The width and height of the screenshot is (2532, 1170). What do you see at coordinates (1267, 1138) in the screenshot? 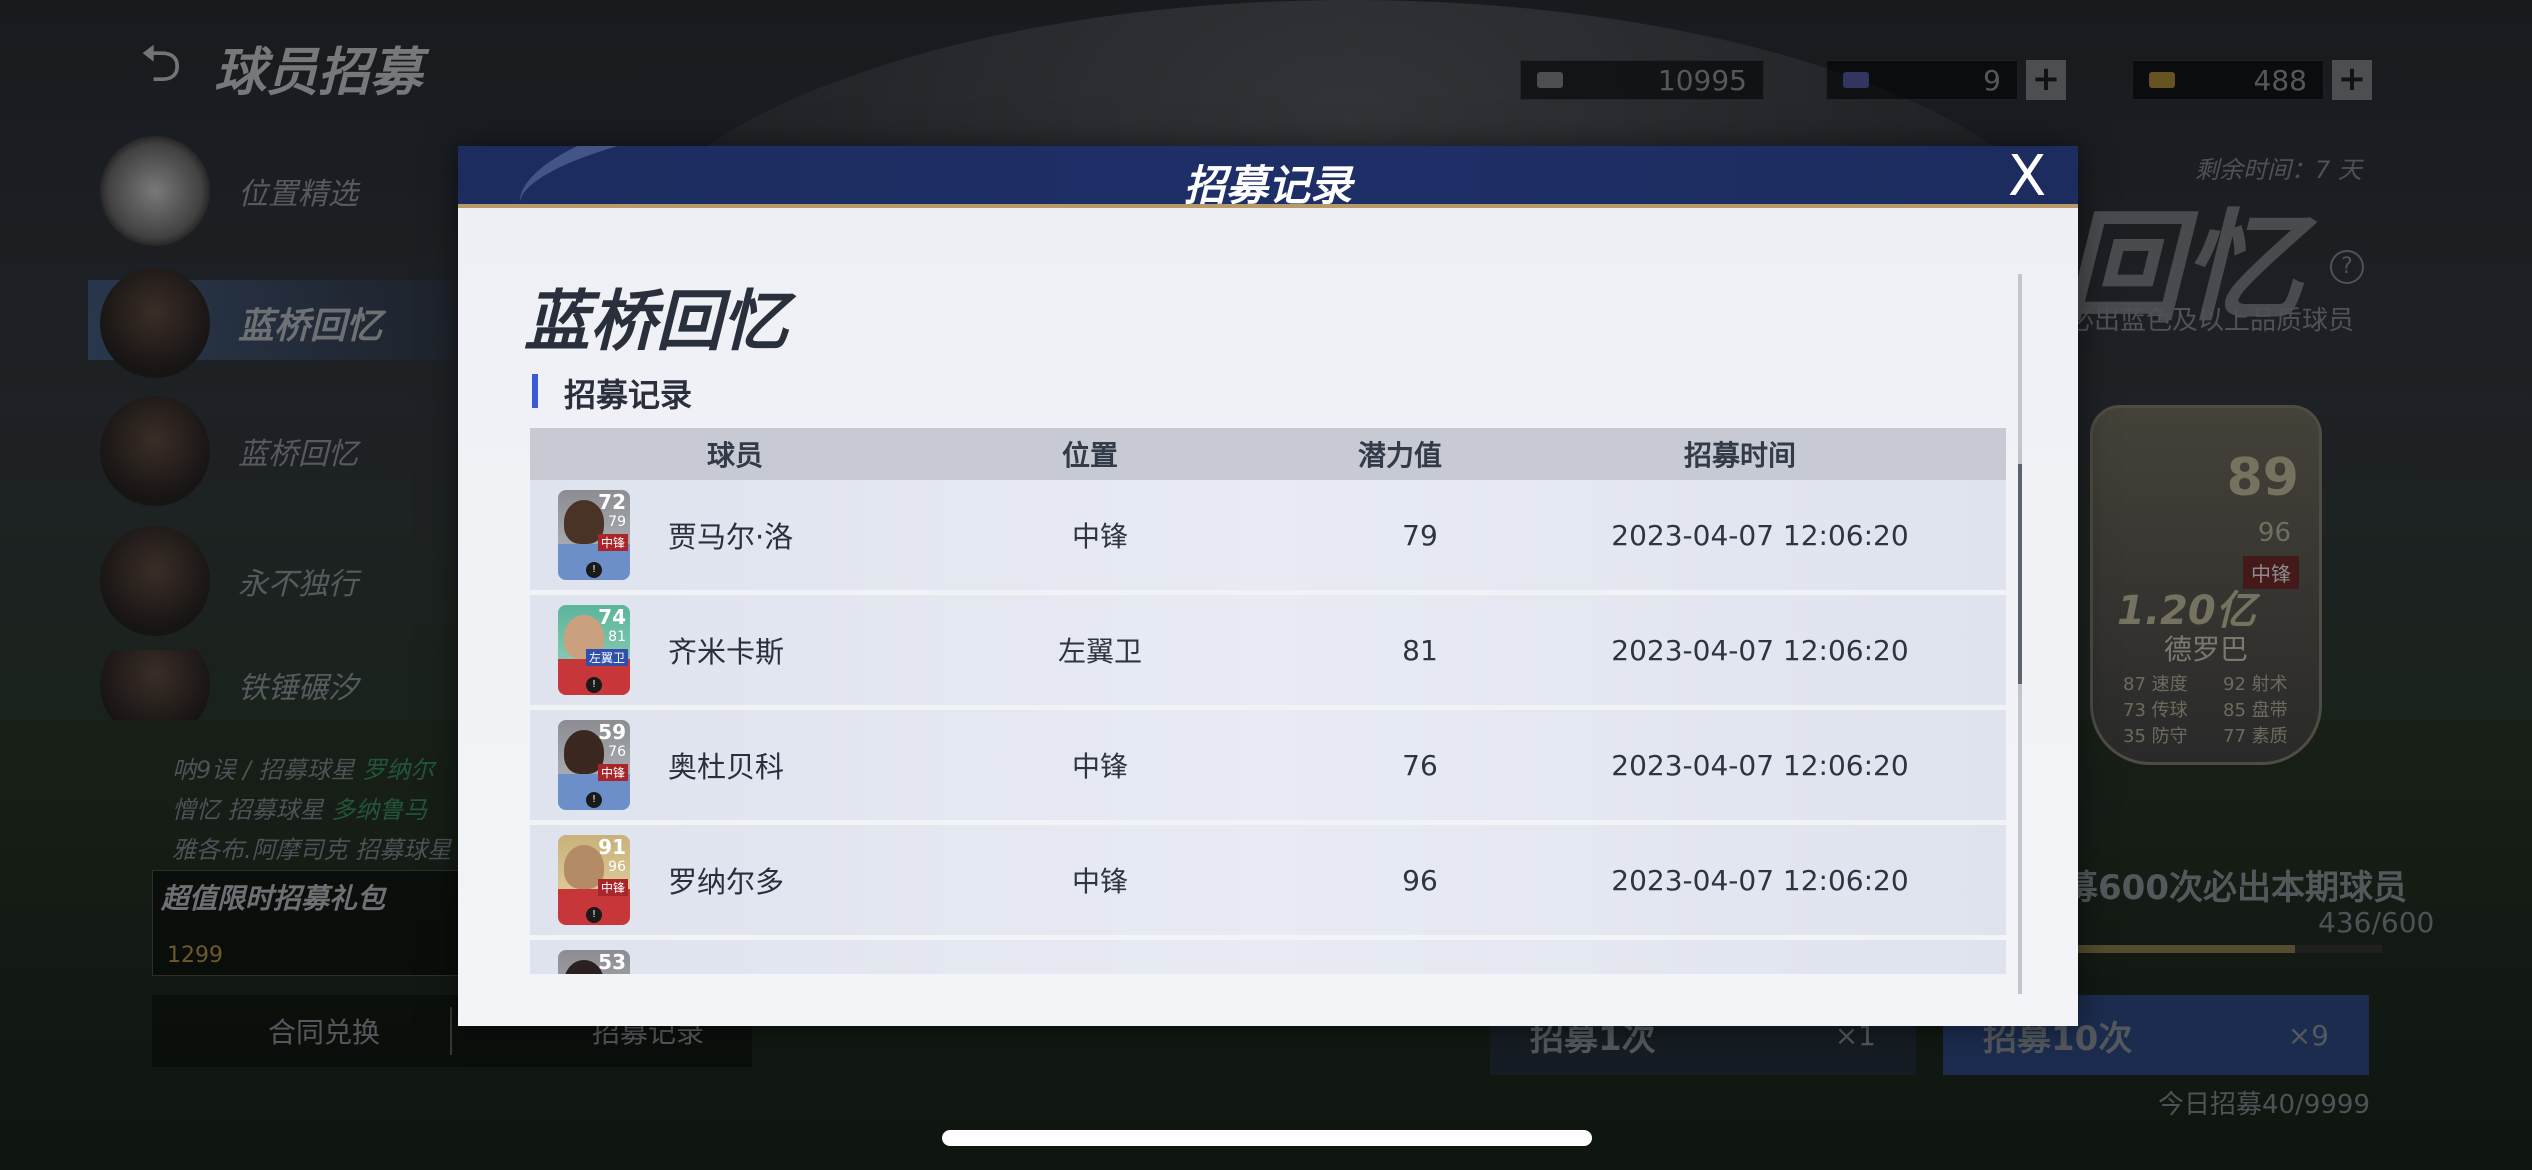
I see `home-indicator` at bounding box center [1267, 1138].